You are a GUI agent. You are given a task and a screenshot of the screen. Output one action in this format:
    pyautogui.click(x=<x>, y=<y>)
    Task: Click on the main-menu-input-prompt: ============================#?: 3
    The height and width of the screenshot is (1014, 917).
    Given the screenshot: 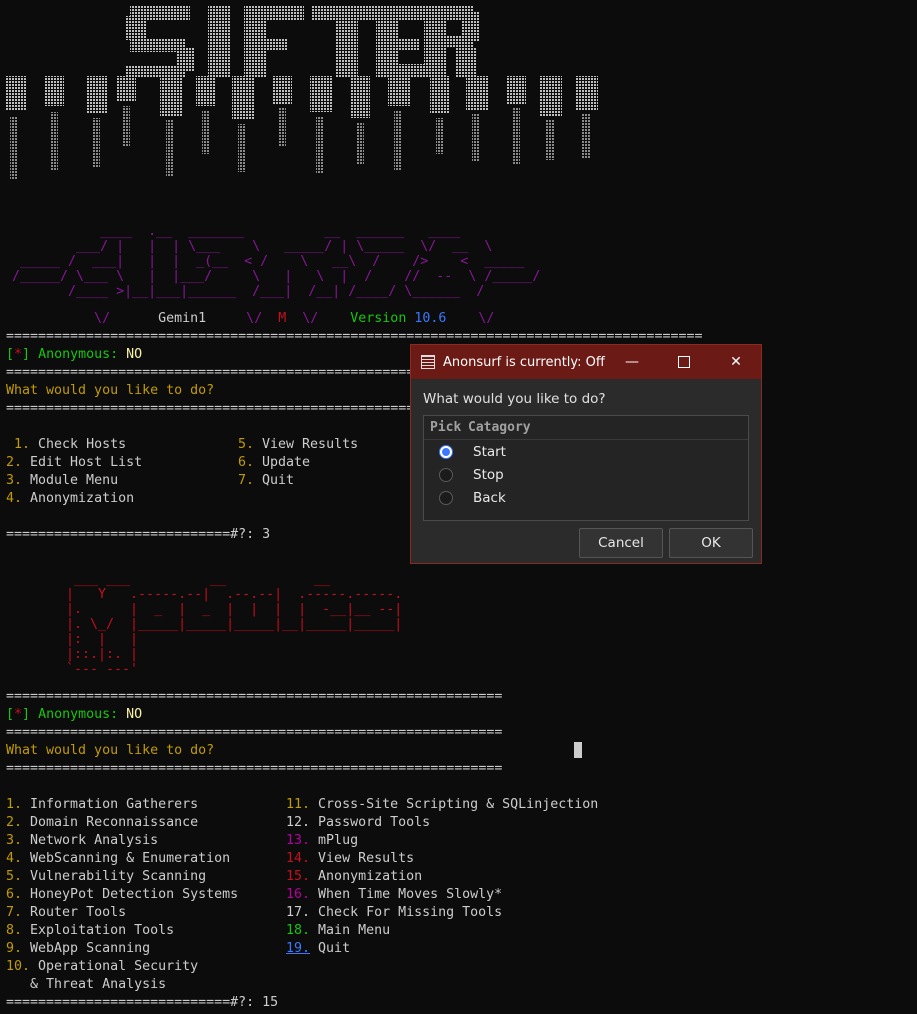 What is the action you would take?
    pyautogui.click(x=138, y=534)
    